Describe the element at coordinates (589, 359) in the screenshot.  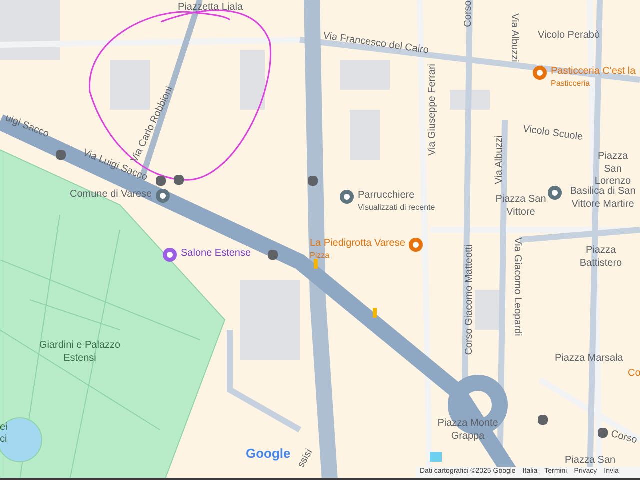
I see `place-label: Piazza Marsala` at that location.